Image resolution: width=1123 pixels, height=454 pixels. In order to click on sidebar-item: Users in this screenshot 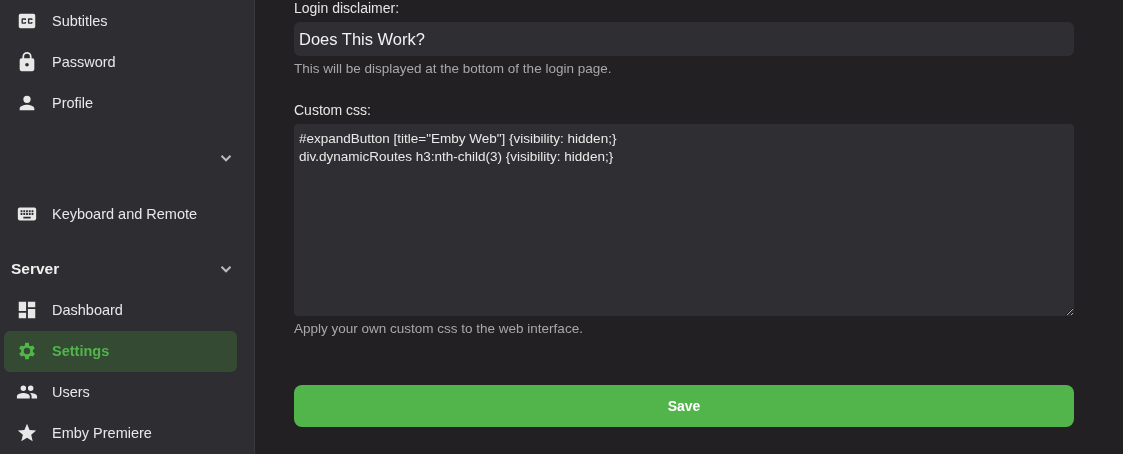, I will do `click(120, 392)`.